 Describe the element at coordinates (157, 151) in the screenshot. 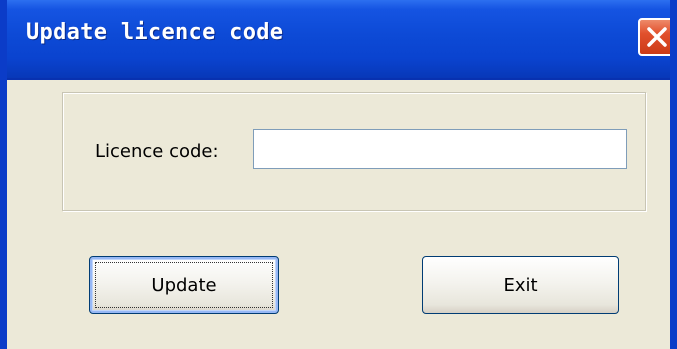

I see `licence-code-label: Licence code:` at that location.